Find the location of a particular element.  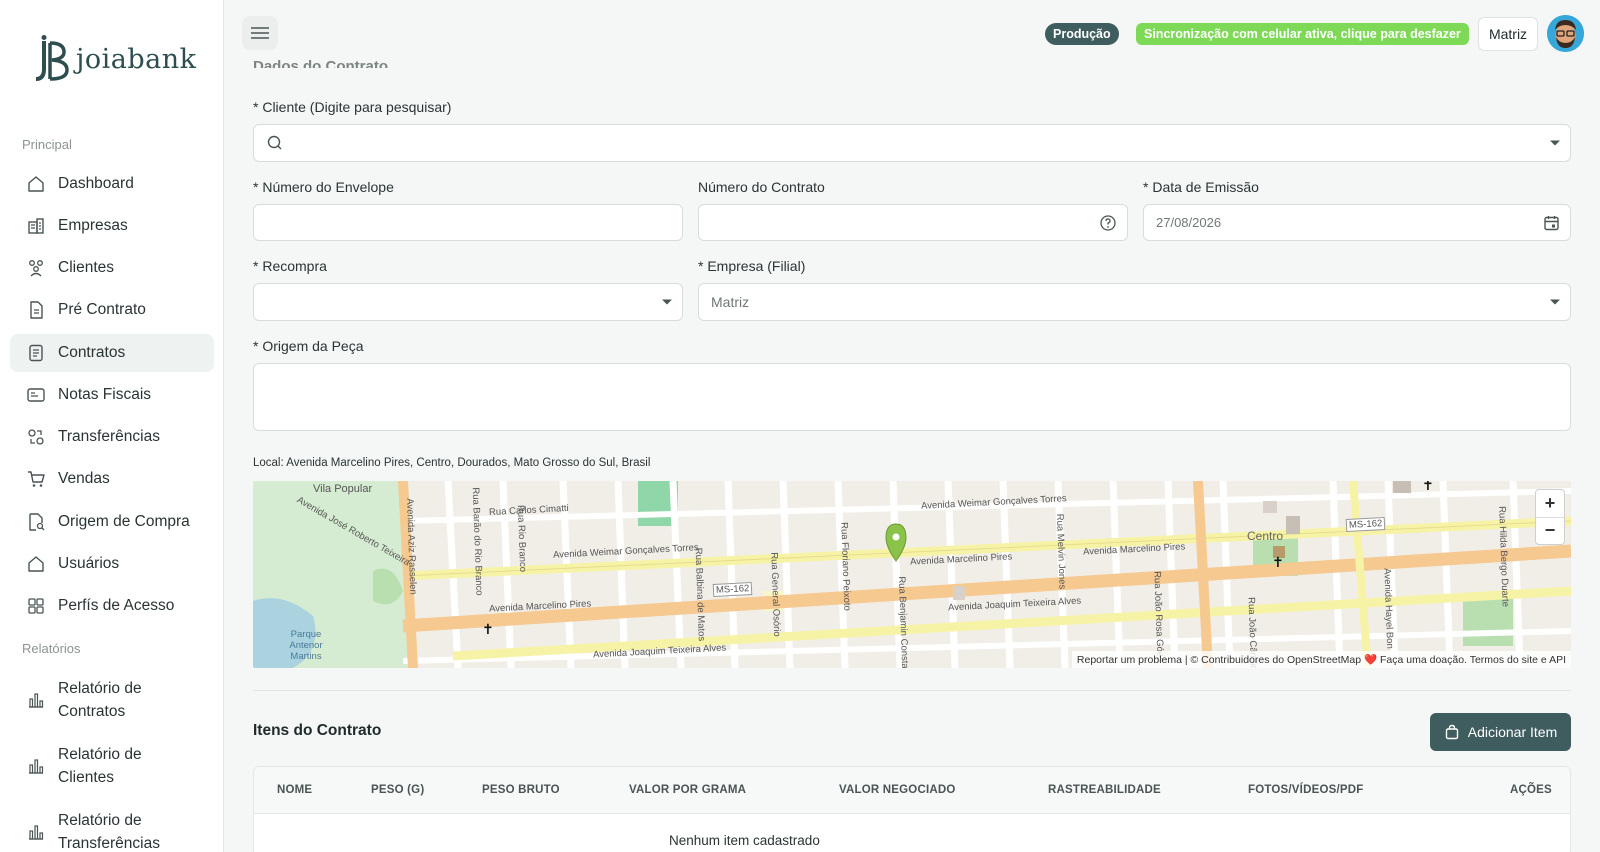

sidebar-item-dashboard: Dashboard is located at coordinates (112, 184).